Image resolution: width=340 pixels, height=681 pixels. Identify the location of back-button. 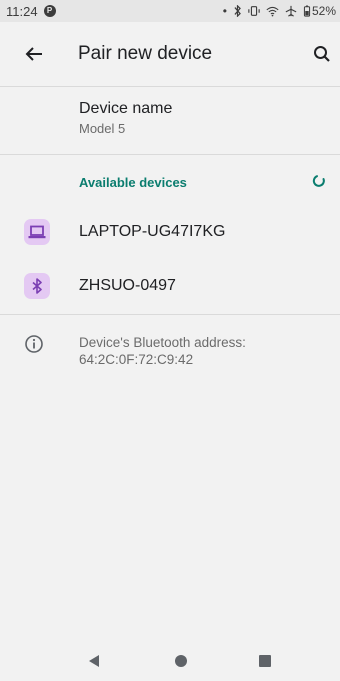
(34, 54).